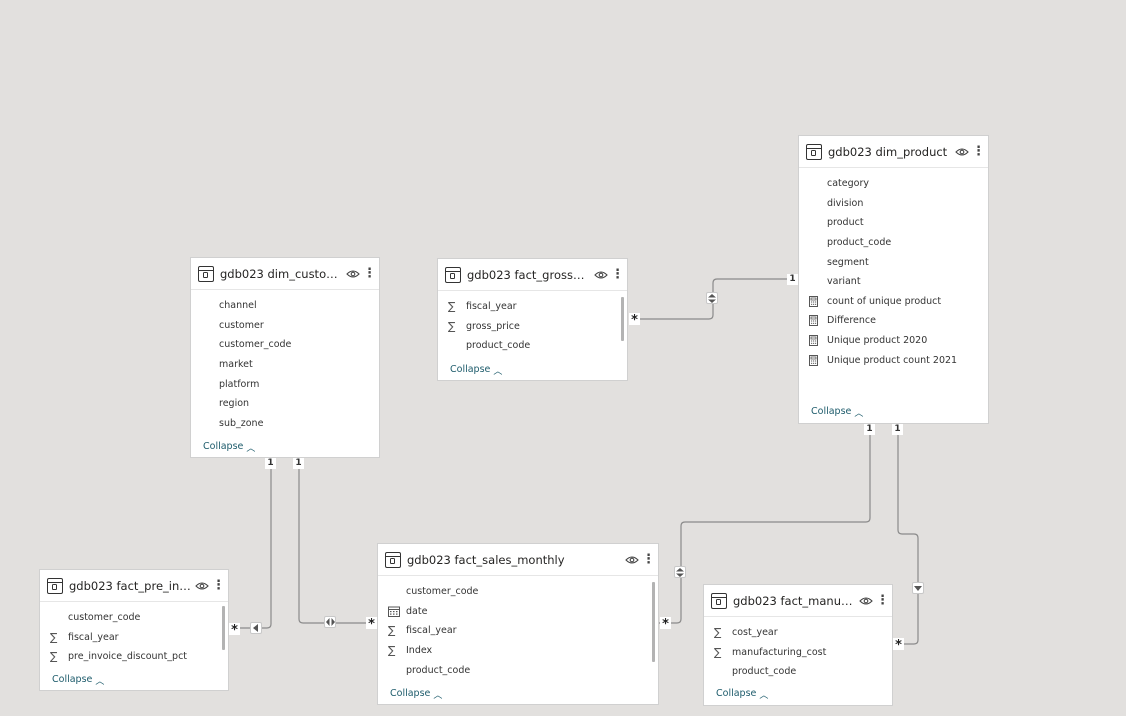 The image size is (1126, 716). I want to click on field-row: ∑ manufacturing_cost, so click(798, 653).